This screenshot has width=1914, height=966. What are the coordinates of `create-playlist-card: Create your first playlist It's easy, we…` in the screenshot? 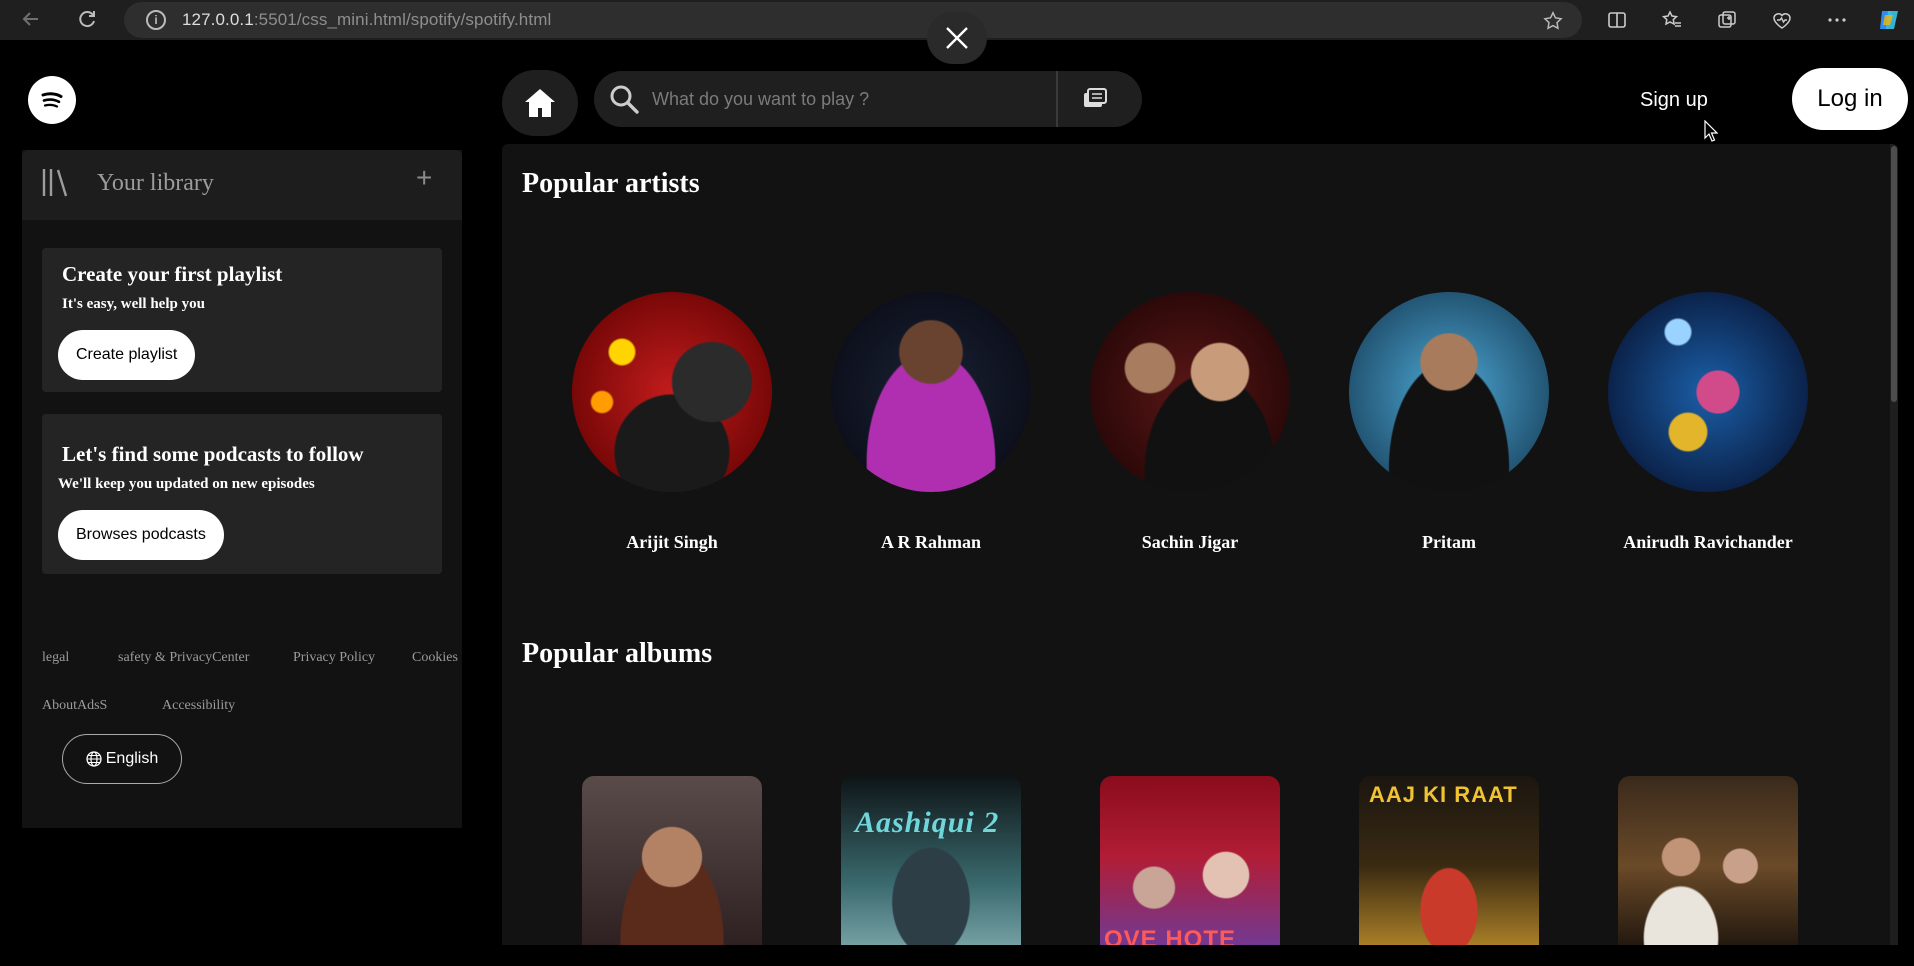 It's located at (242, 320).